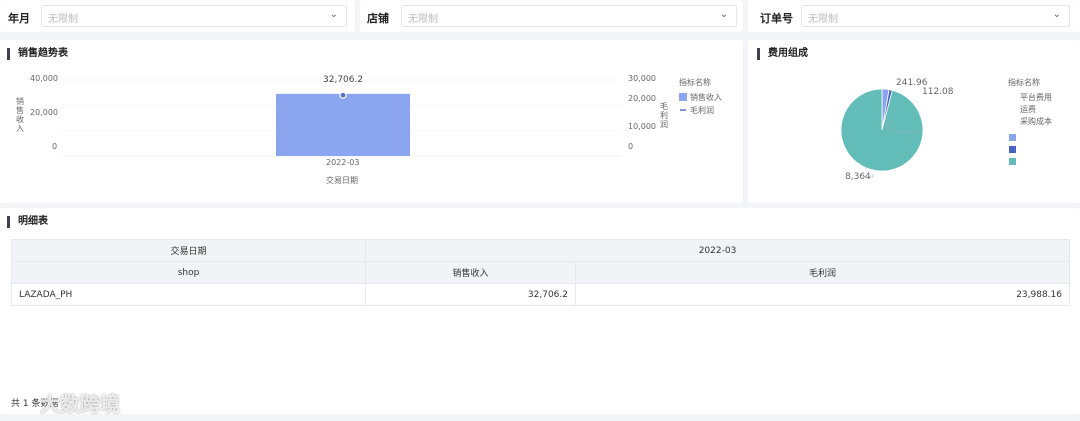 The width and height of the screenshot is (1080, 421). I want to click on watermark: 大数跨境, so click(80, 404).